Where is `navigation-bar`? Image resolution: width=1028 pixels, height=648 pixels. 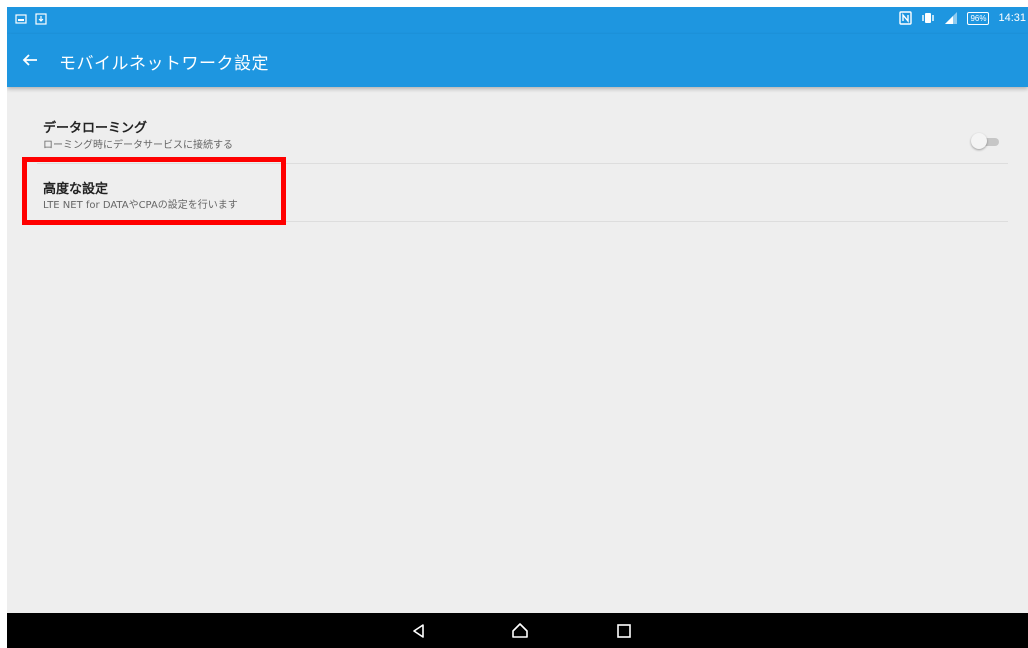 navigation-bar is located at coordinates (517, 630).